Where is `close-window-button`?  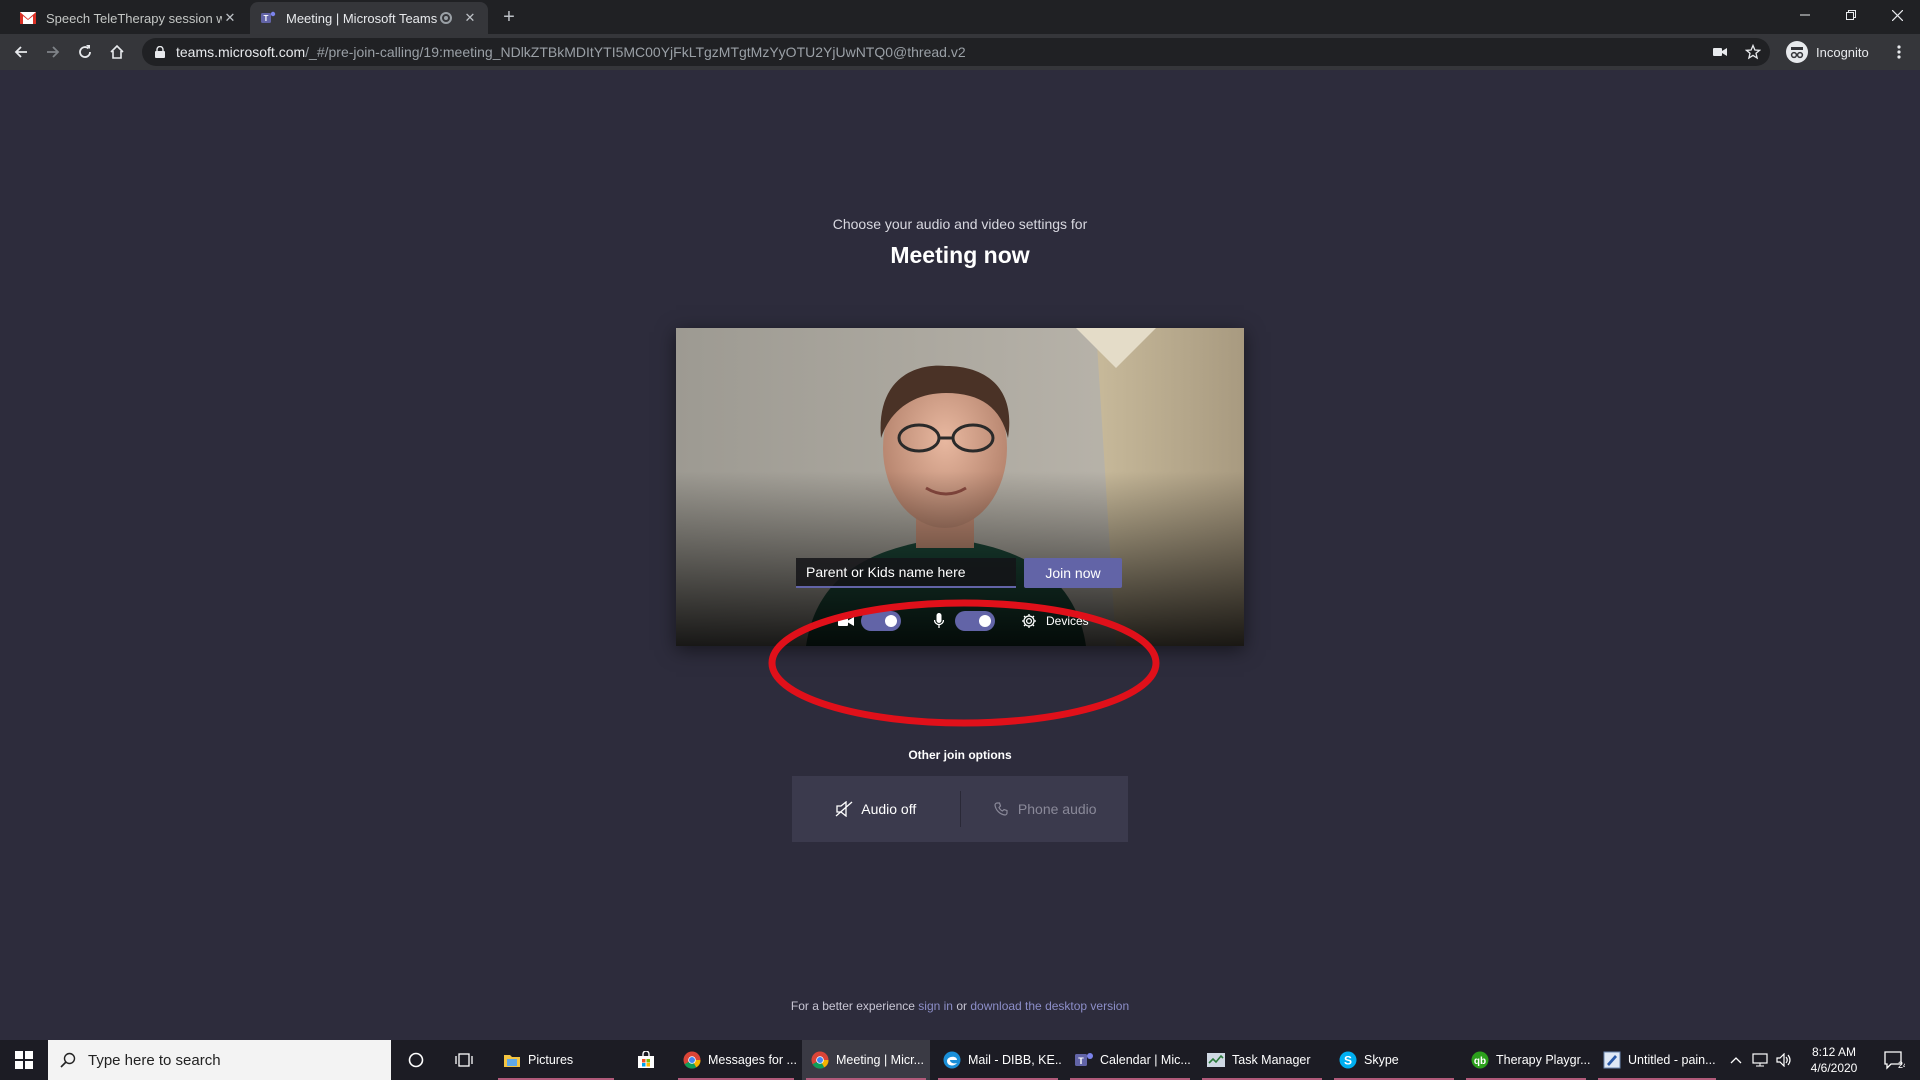 close-window-button is located at coordinates (1897, 15).